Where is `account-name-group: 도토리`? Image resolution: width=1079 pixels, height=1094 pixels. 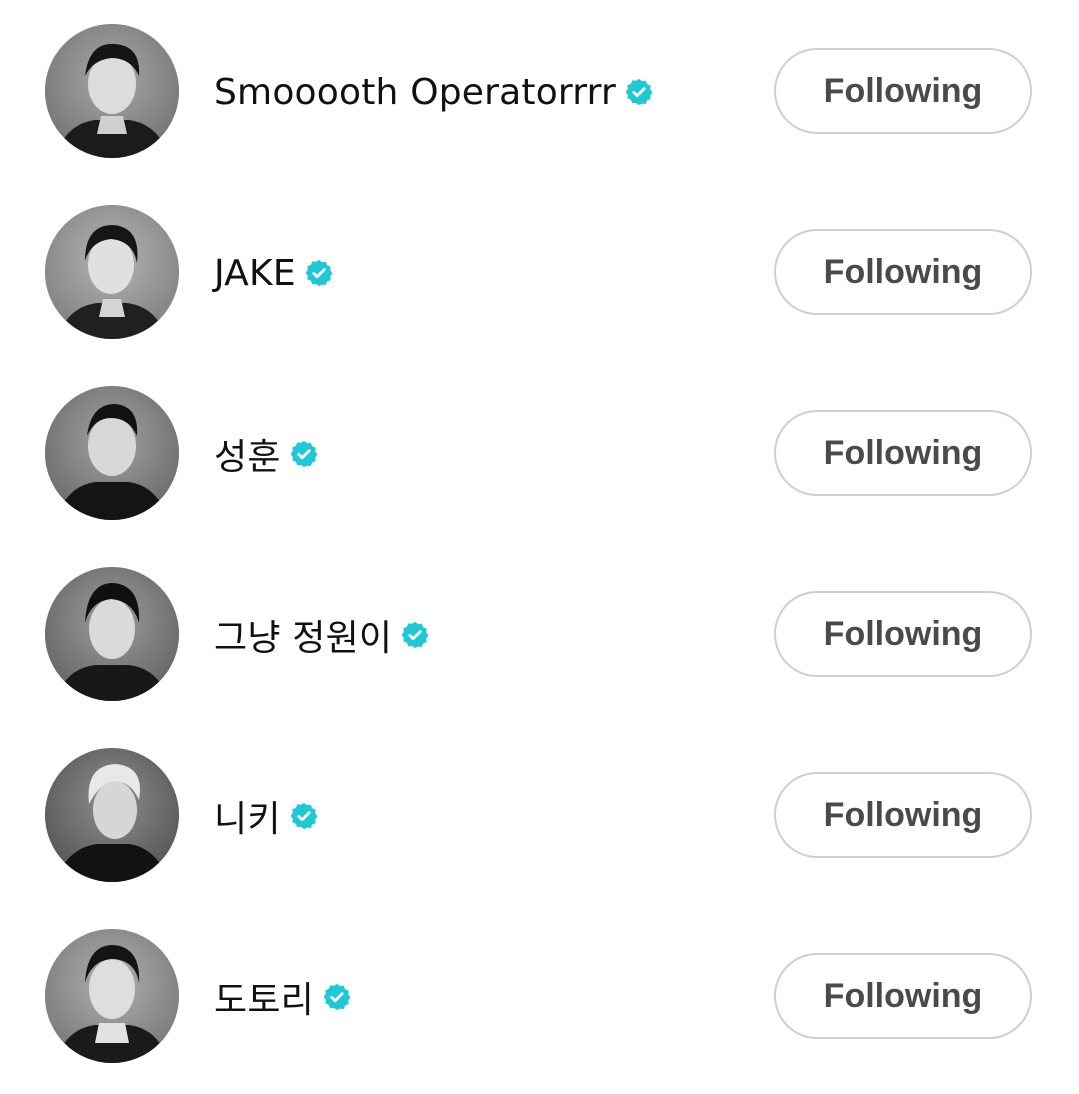 account-name-group: 도토리 is located at coordinates (283, 997).